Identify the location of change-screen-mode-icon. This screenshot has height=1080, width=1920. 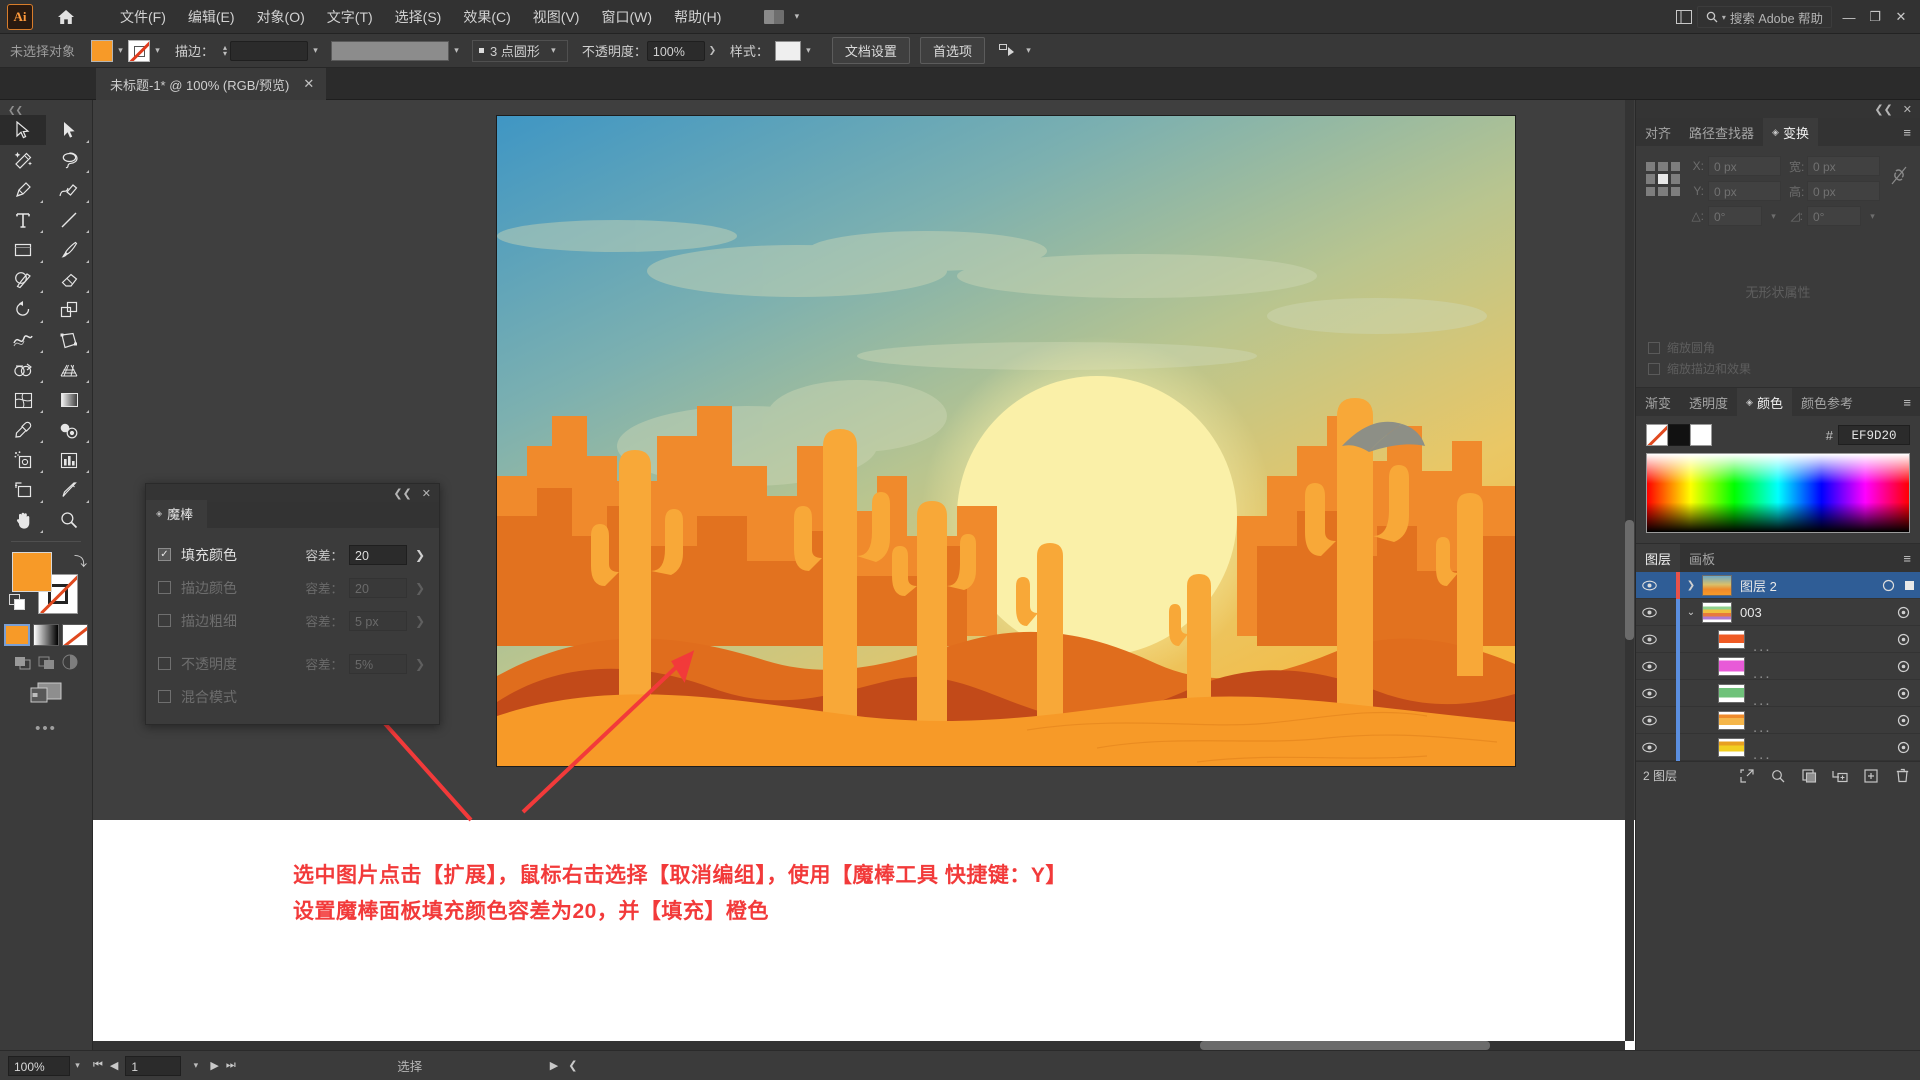
(46, 693).